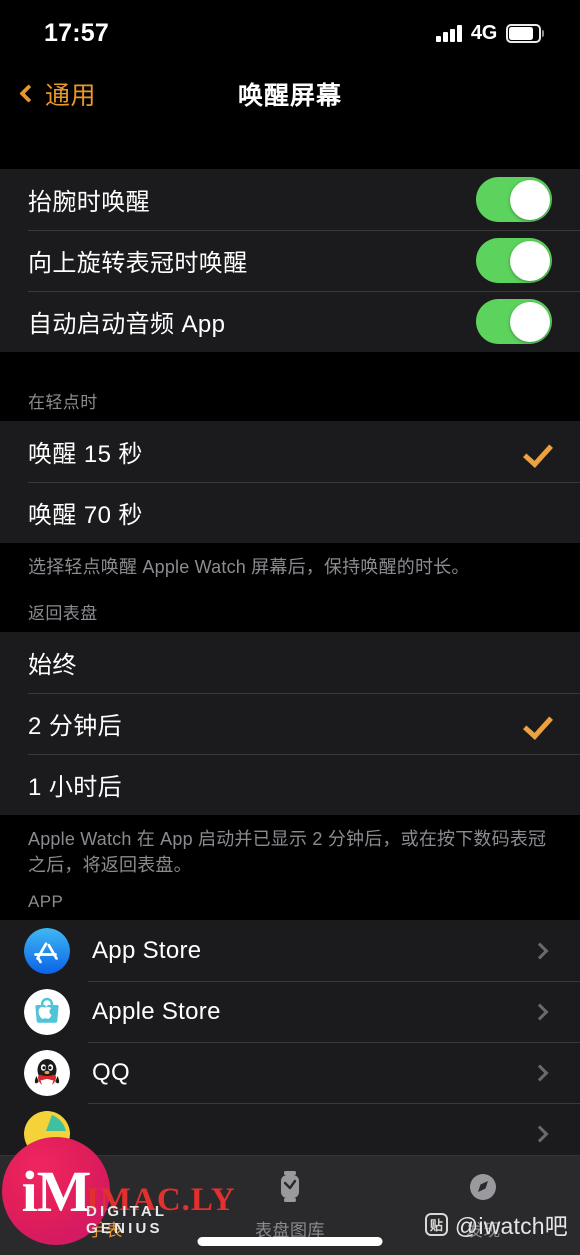 The height and width of the screenshot is (1255, 580). What do you see at coordinates (290, 31) in the screenshot?
I see `status-bar: 17:57 4G` at bounding box center [290, 31].